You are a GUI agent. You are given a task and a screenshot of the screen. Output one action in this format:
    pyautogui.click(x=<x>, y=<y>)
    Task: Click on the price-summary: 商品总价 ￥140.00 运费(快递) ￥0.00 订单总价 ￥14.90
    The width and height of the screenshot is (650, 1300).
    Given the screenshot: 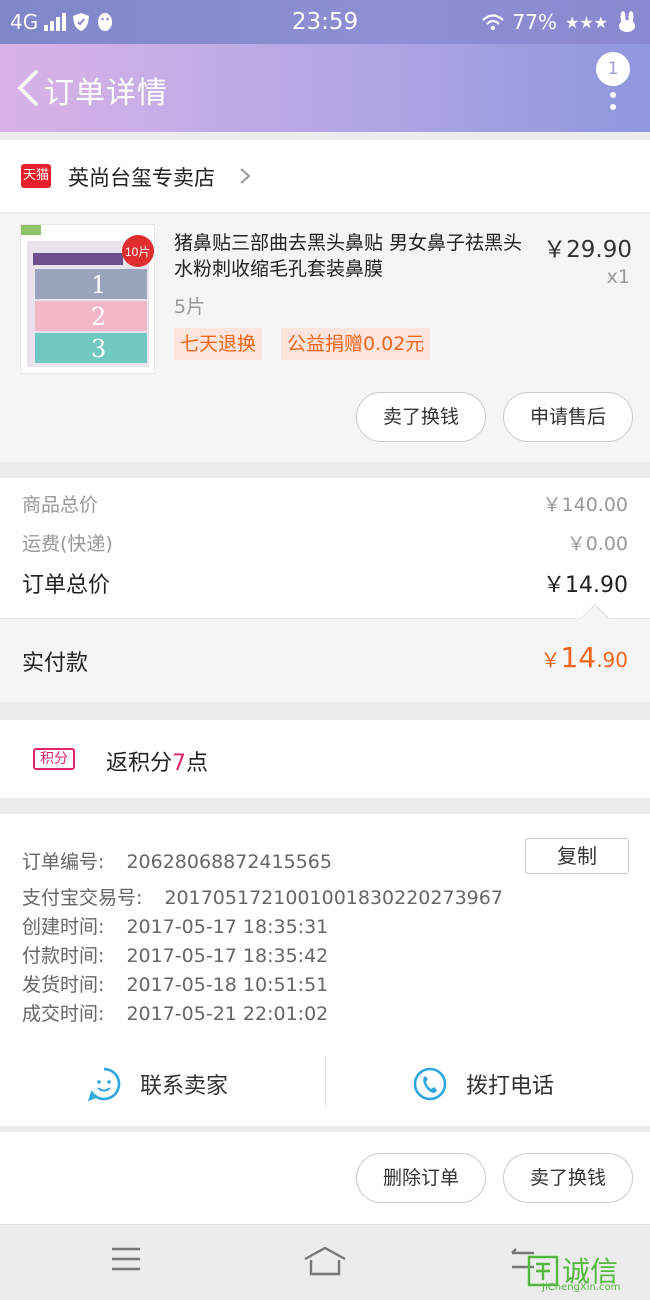 What is the action you would take?
    pyautogui.click(x=325, y=548)
    